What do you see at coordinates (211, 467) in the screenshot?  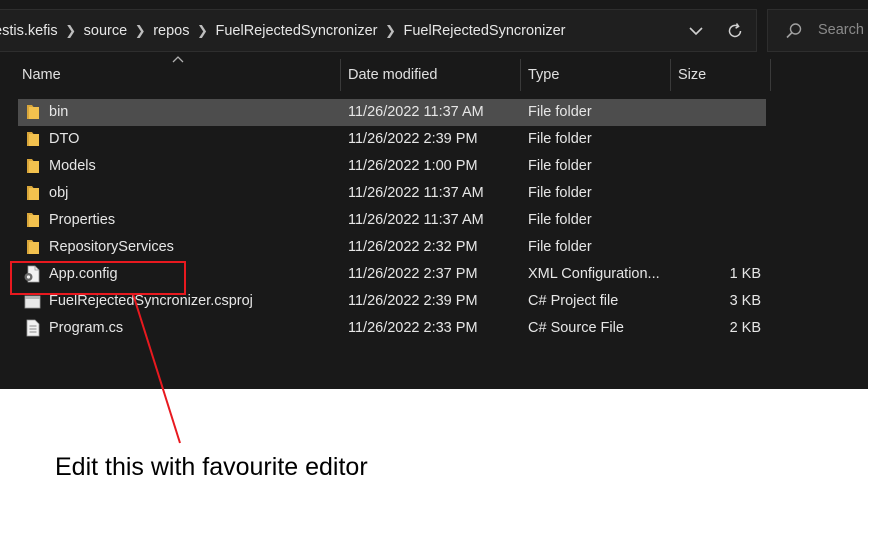 I see `annotation-note: Edit this with favourite editor` at bounding box center [211, 467].